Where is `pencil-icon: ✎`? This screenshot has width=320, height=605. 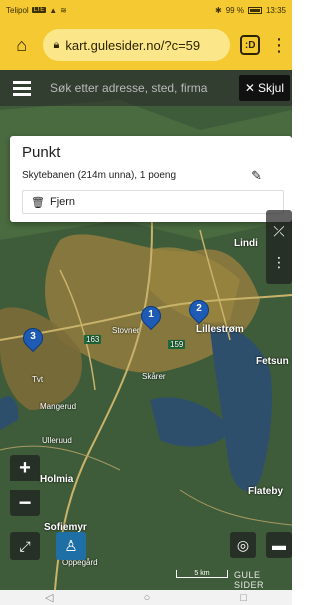
pencil-icon: ✎ is located at coordinates (256, 176).